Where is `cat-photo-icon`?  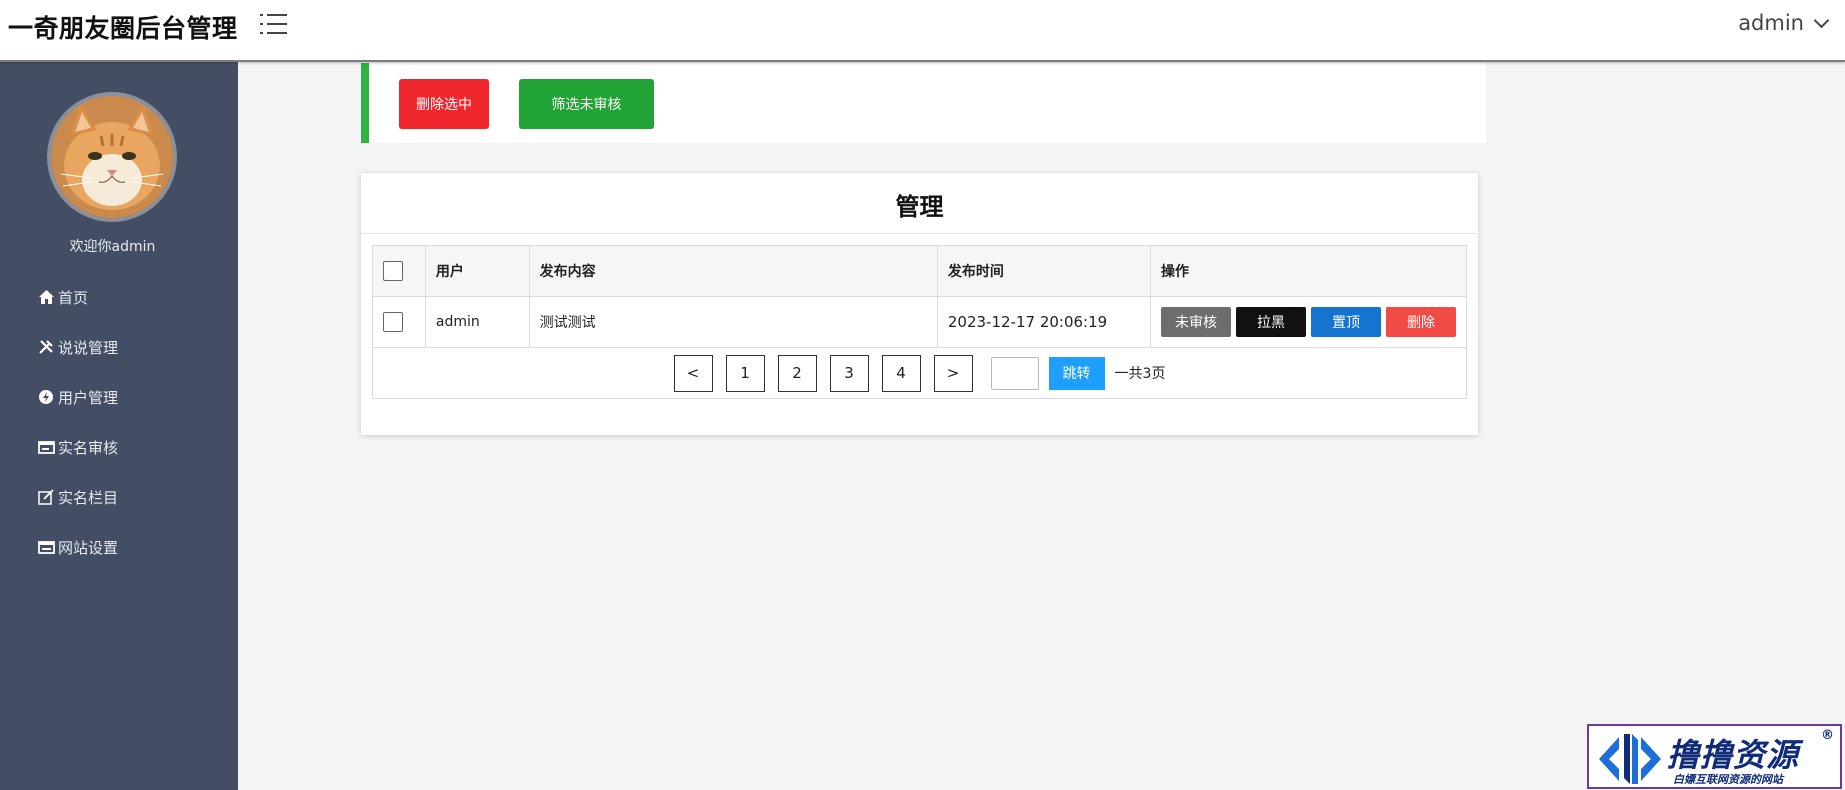
cat-photo-icon is located at coordinates (112, 157).